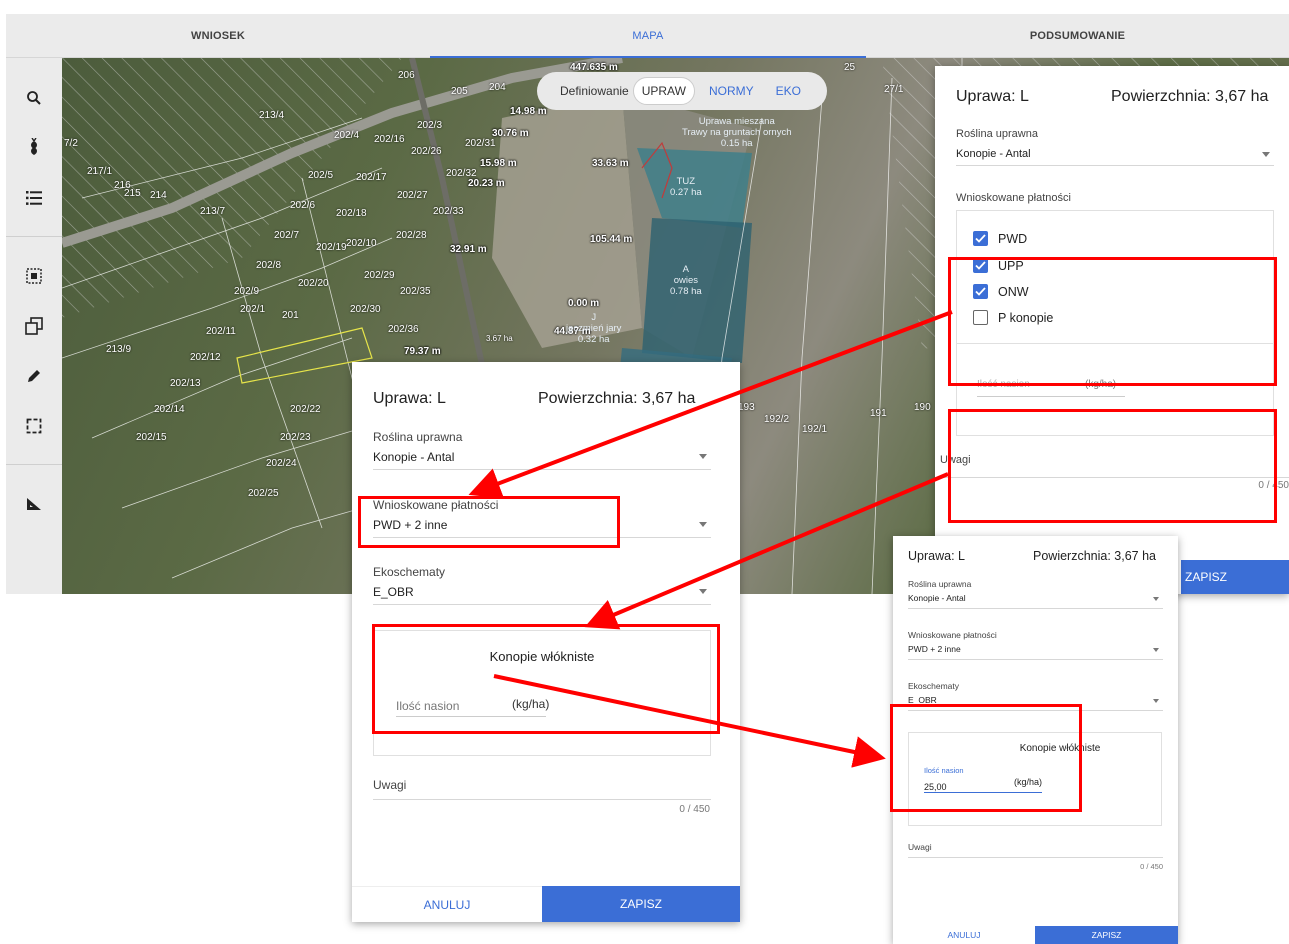 This screenshot has height=944, width=1289. I want to click on notes-label: Uwagi, so click(390, 785).